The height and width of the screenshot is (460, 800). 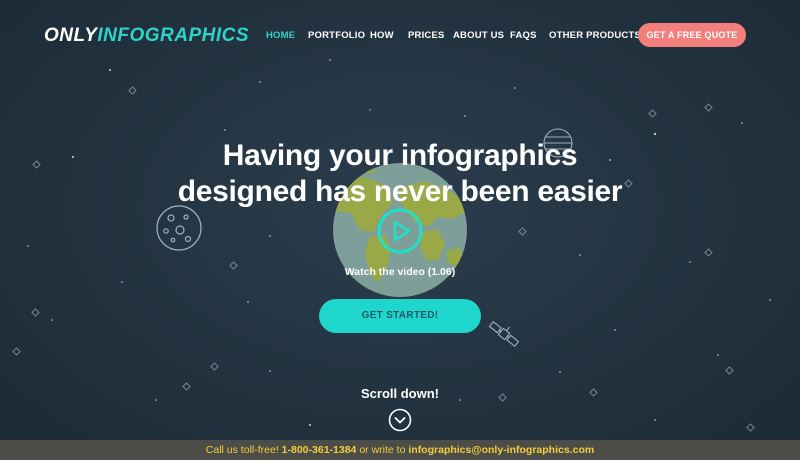 I want to click on site-logo: ONLYINFOGRAPHICS, so click(x=146, y=36).